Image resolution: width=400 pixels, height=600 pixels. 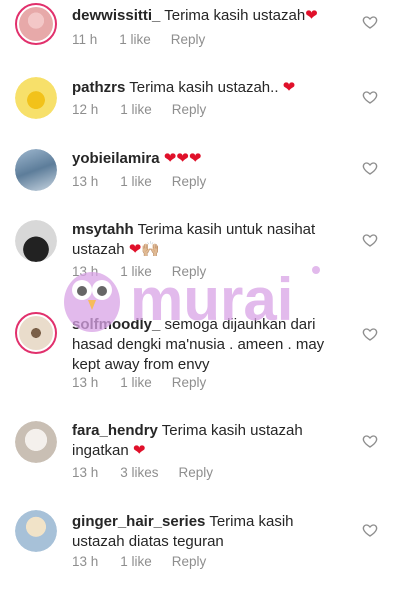 I want to click on comment-body: Terima kasih ustazah.., so click(x=204, y=87).